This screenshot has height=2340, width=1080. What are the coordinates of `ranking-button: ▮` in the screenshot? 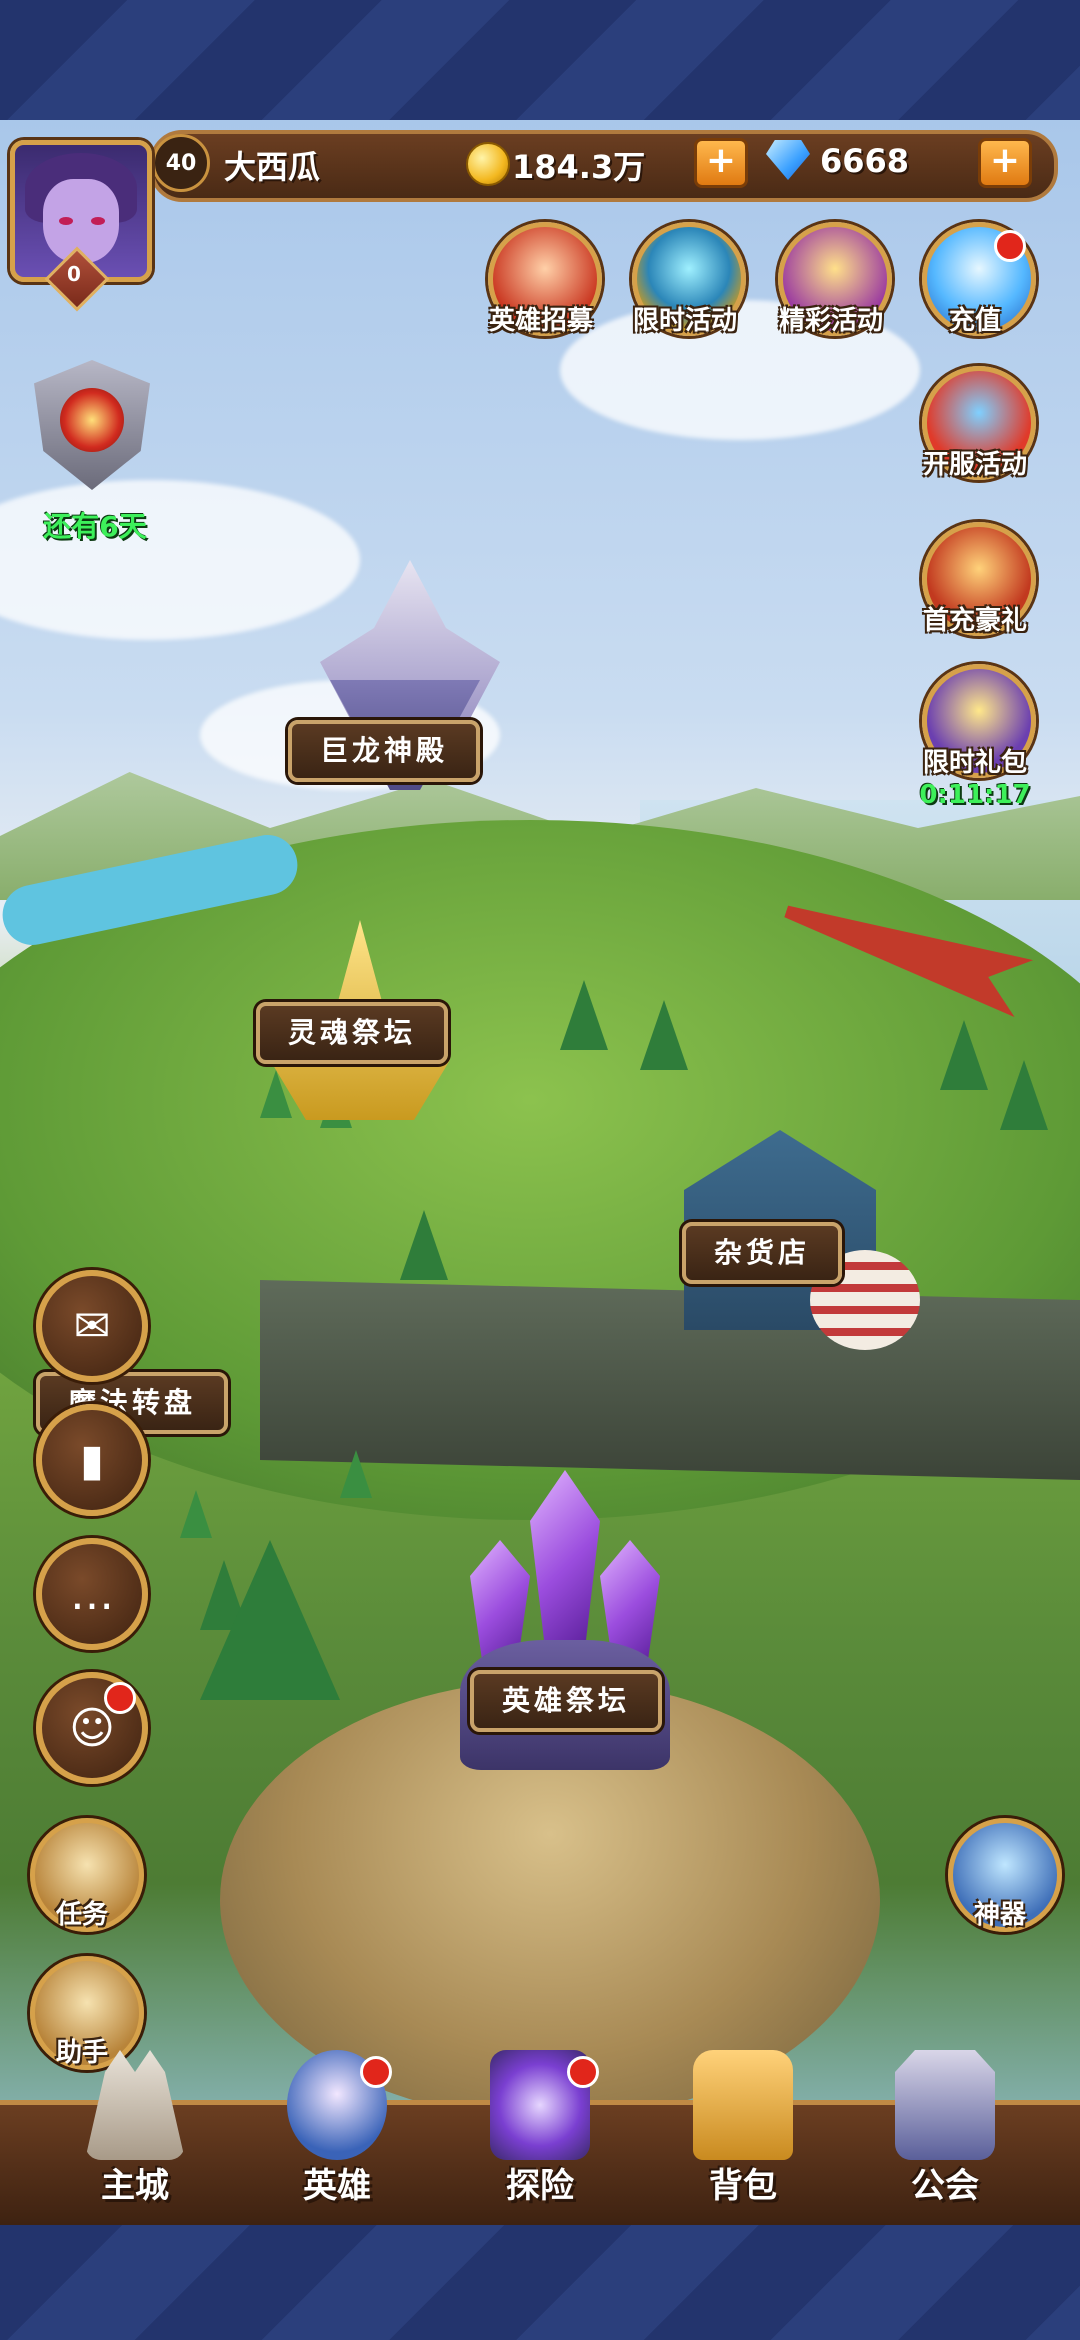 It's located at (92, 1460).